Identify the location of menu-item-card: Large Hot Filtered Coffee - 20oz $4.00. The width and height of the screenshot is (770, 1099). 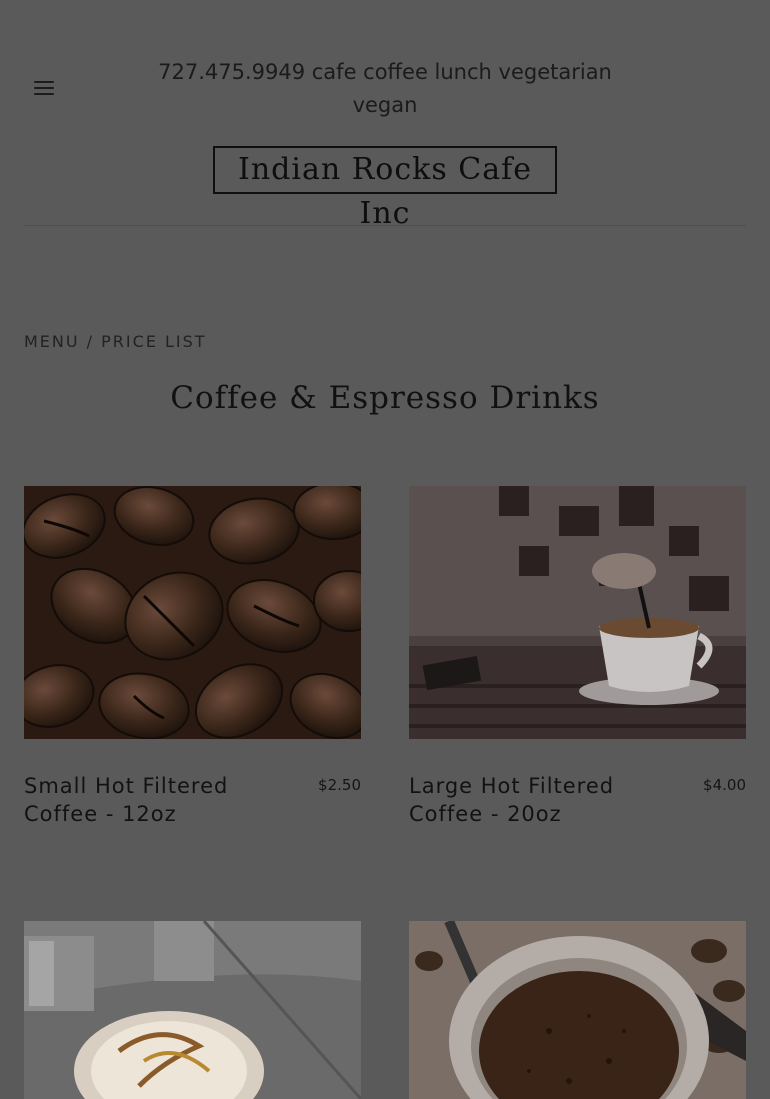
(577, 656).